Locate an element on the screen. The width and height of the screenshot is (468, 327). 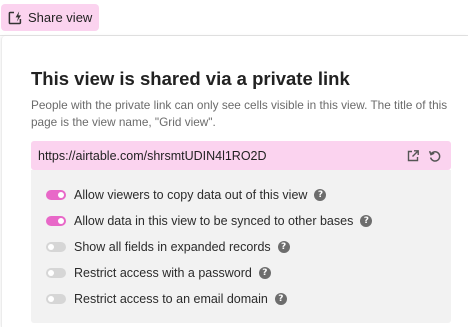
option-password-label: Restrict access with a password is located at coordinates (163, 273).